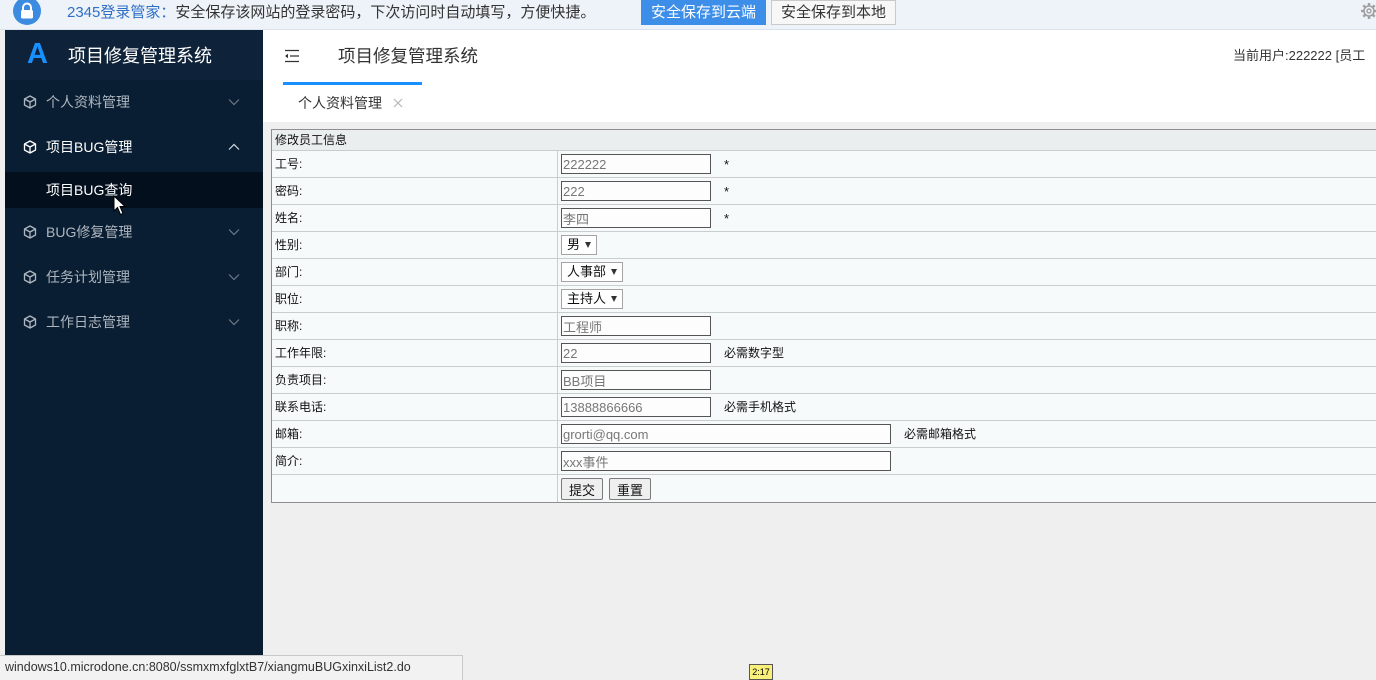  Describe the element at coordinates (37, 54) in the screenshot. I see `app-logo: A` at that location.